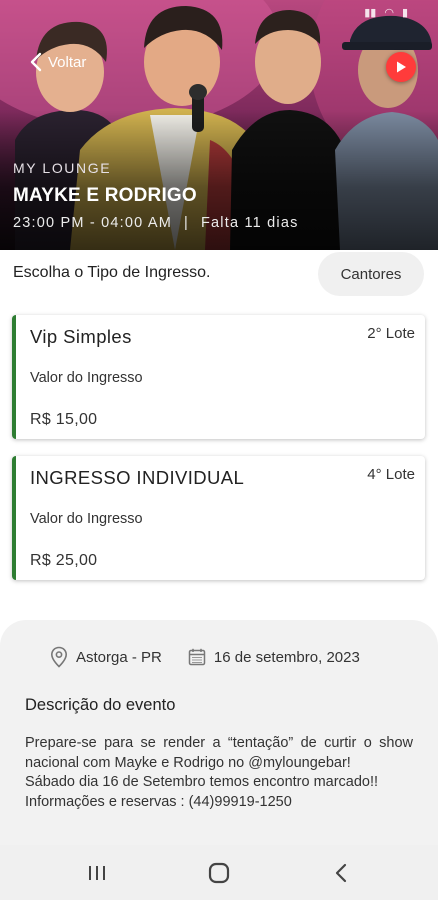 This screenshot has height=900, width=438. I want to click on event-countdown: Falta 11 dias, so click(249, 223).